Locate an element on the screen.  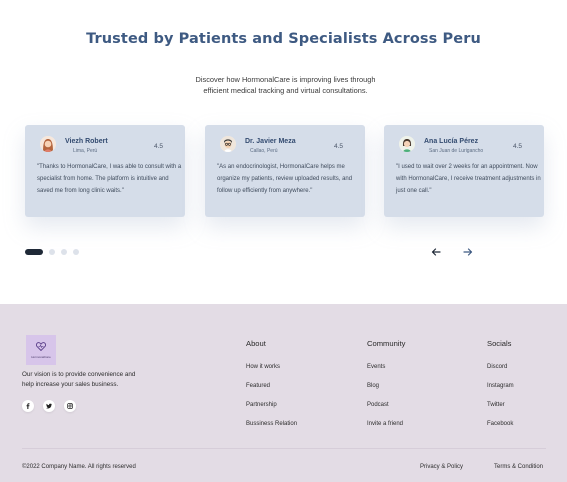
logo-text: HormonalCare is located at coordinates (41, 357).